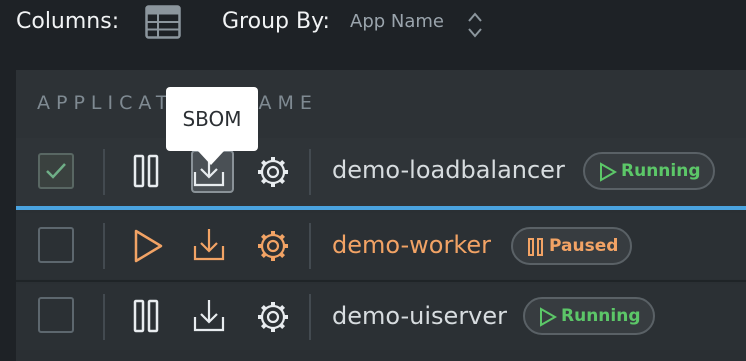 The height and width of the screenshot is (361, 746). I want to click on checkmark-icon, so click(56, 171).